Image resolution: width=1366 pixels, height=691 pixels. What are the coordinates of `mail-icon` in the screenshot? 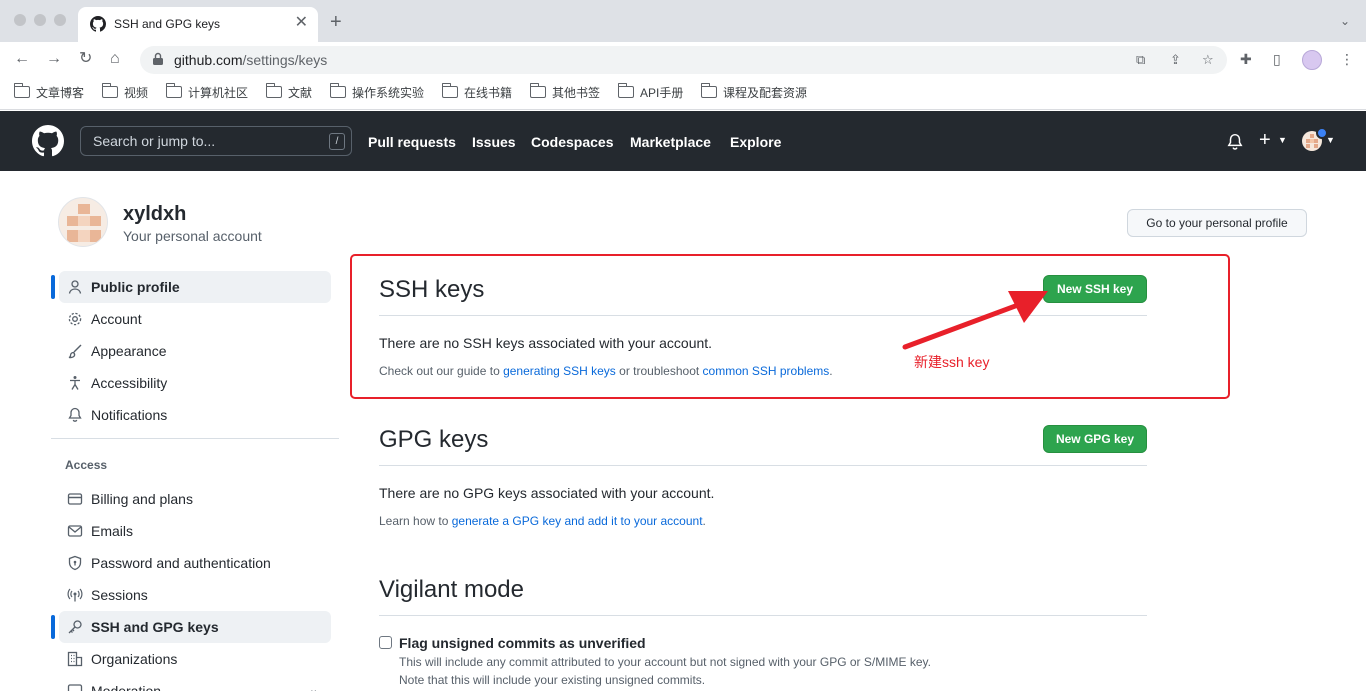 It's located at (75, 531).